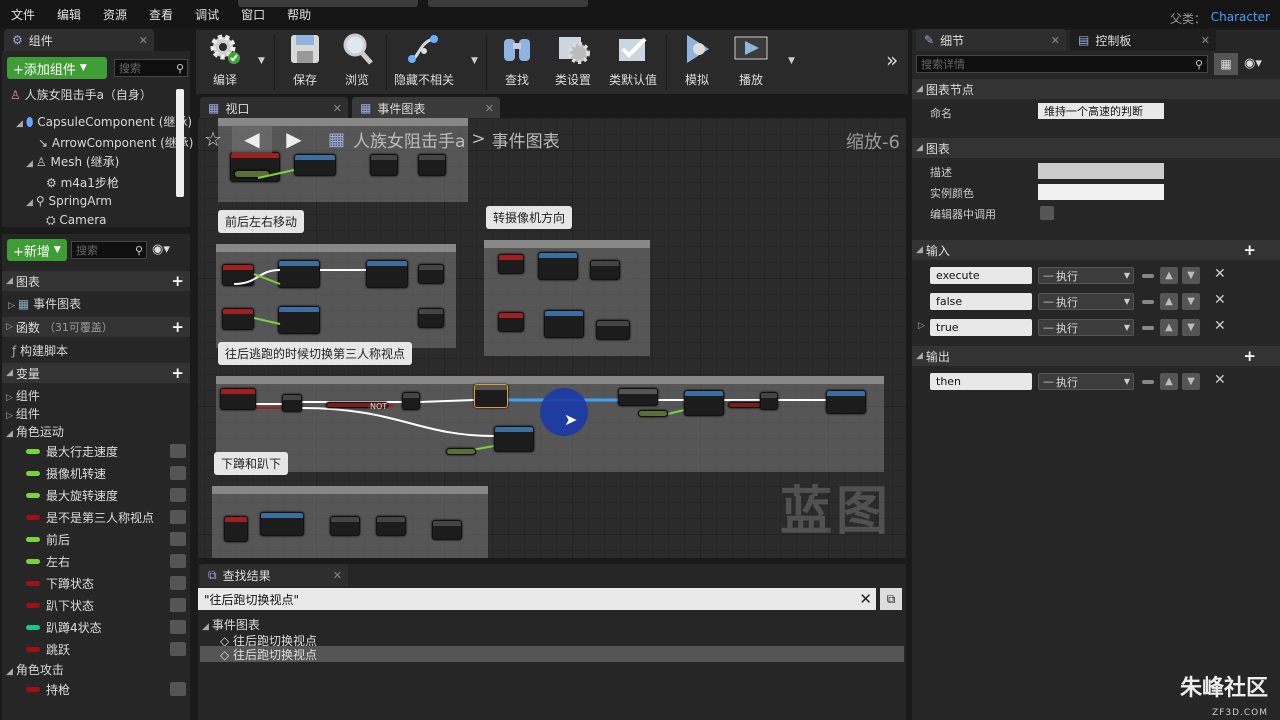 The image size is (1280, 720). What do you see at coordinates (1096, 356) in the screenshot?
I see `section-outputs: ◢ 输出 +` at bounding box center [1096, 356].